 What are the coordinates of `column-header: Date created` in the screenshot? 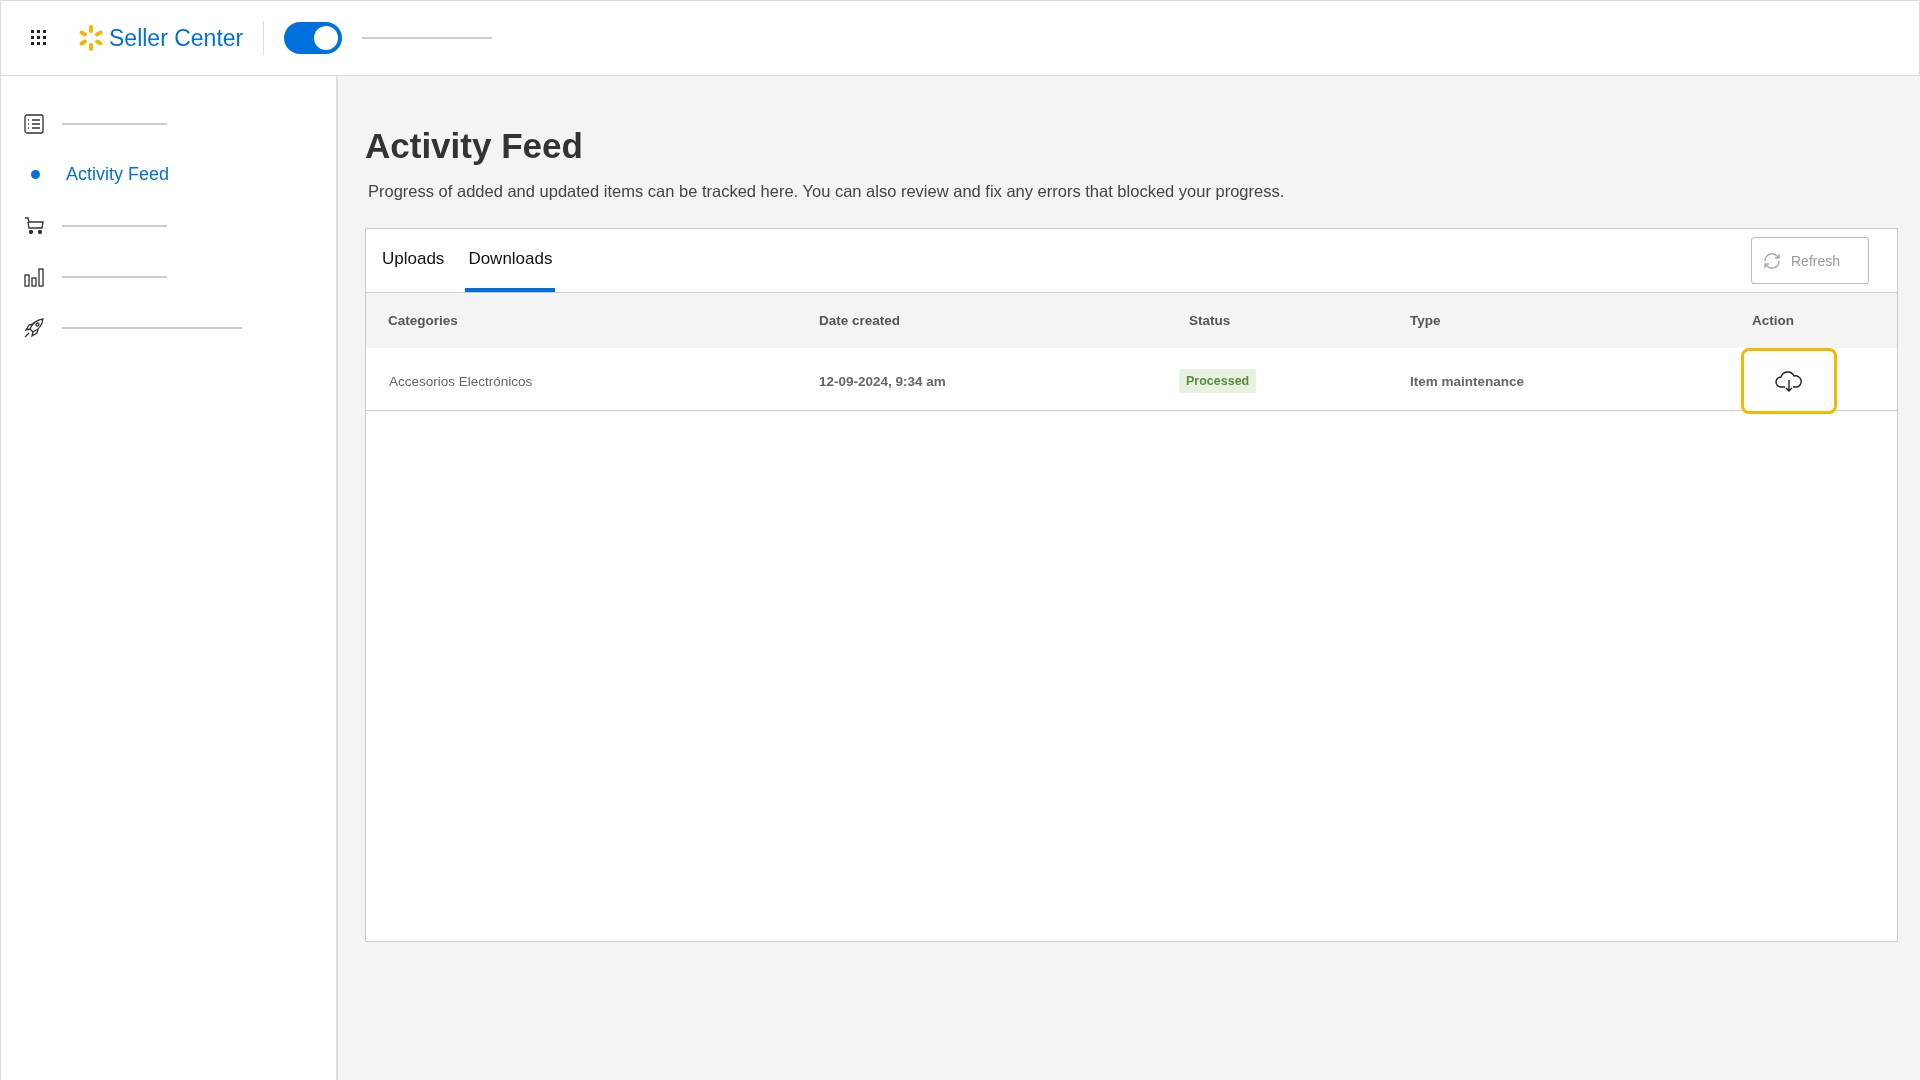 It's located at (860, 320).